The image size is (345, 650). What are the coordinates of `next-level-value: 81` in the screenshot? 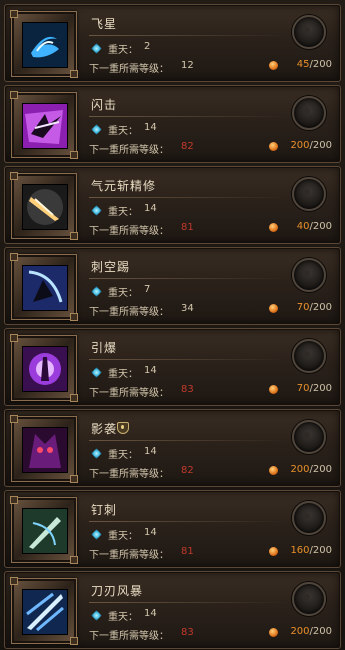 It's located at (187, 551).